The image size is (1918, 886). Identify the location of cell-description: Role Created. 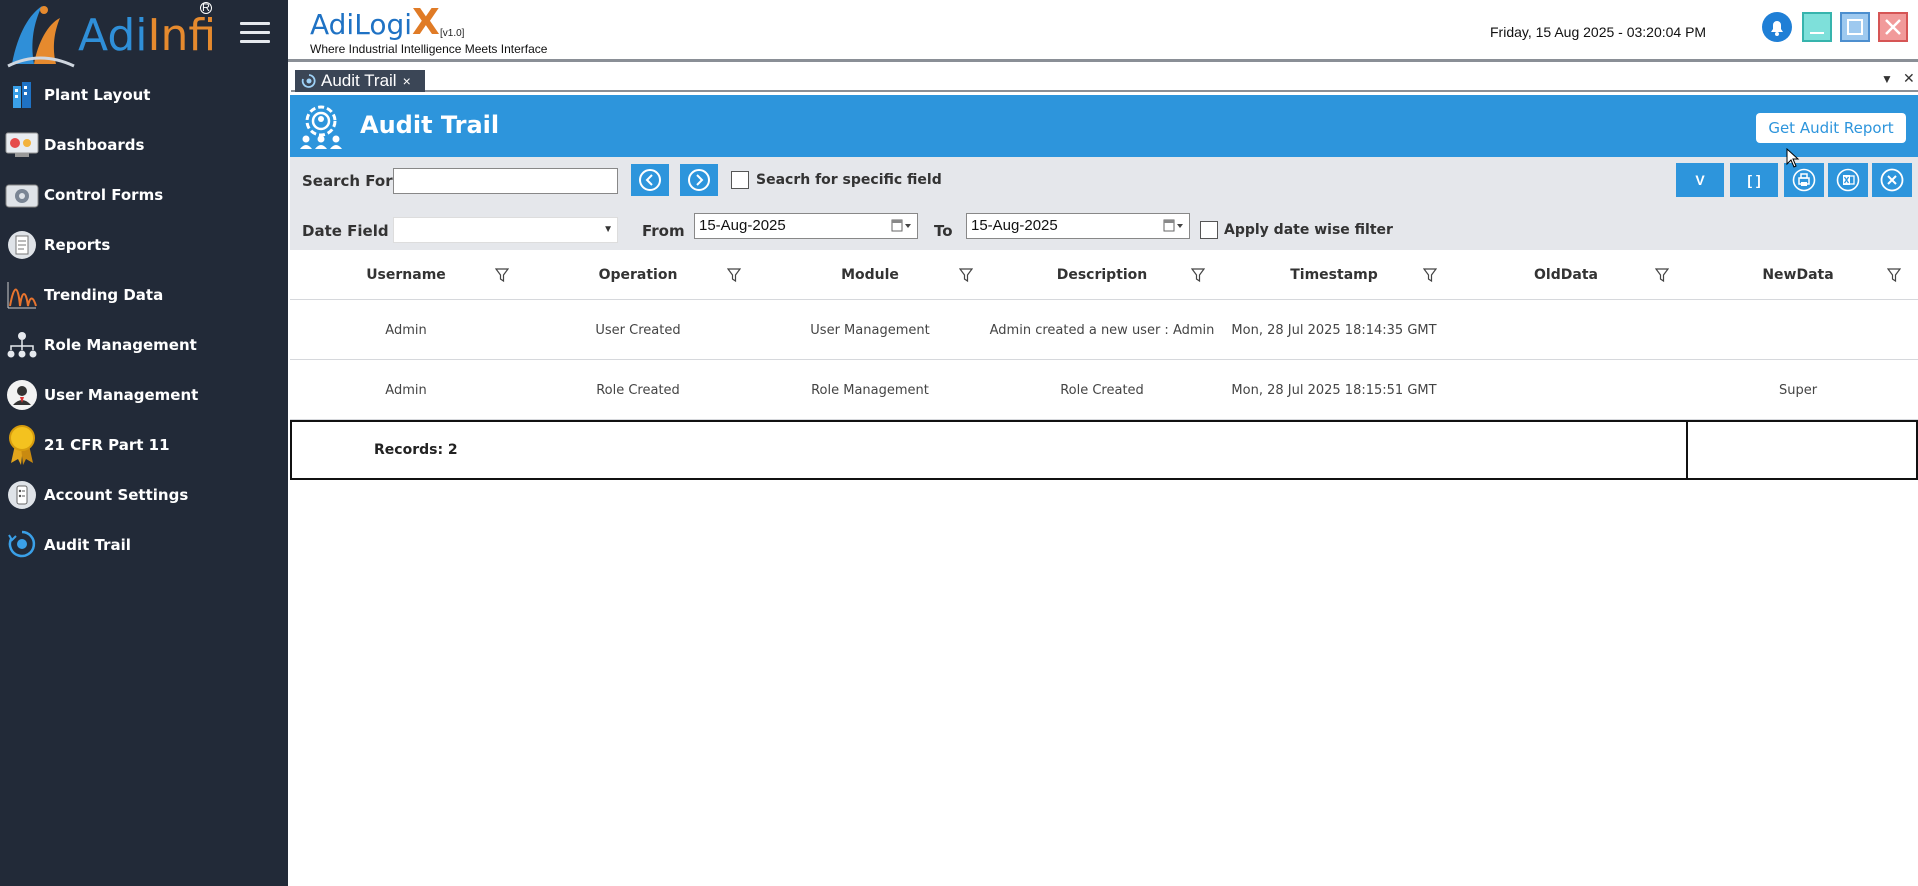
(1102, 390).